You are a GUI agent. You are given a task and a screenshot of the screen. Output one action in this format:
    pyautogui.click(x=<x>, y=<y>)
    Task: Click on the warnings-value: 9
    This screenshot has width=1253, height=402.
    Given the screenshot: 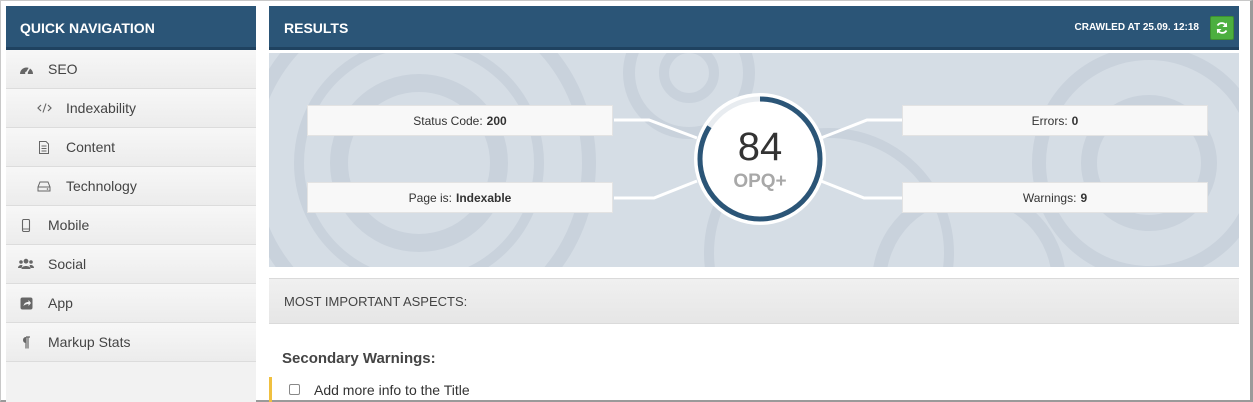 What is the action you would take?
    pyautogui.click(x=1084, y=197)
    